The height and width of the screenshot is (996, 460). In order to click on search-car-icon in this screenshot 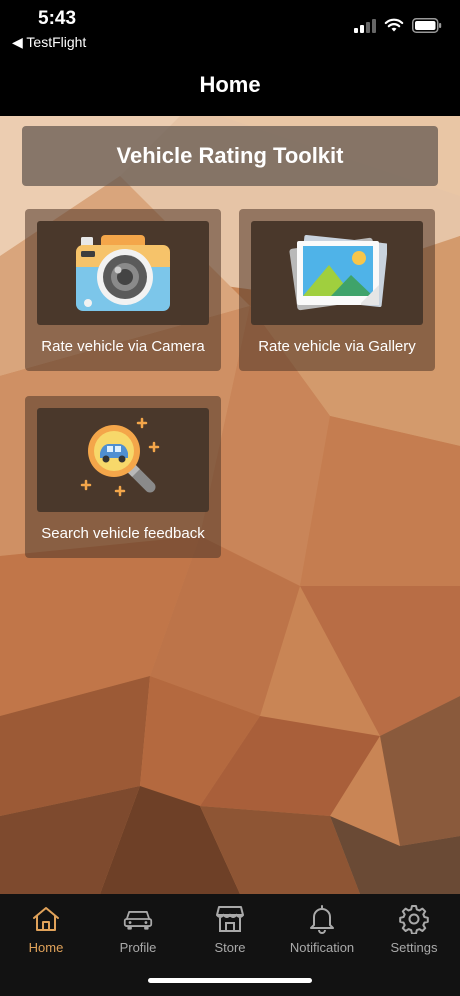, I will do `click(120, 457)`.